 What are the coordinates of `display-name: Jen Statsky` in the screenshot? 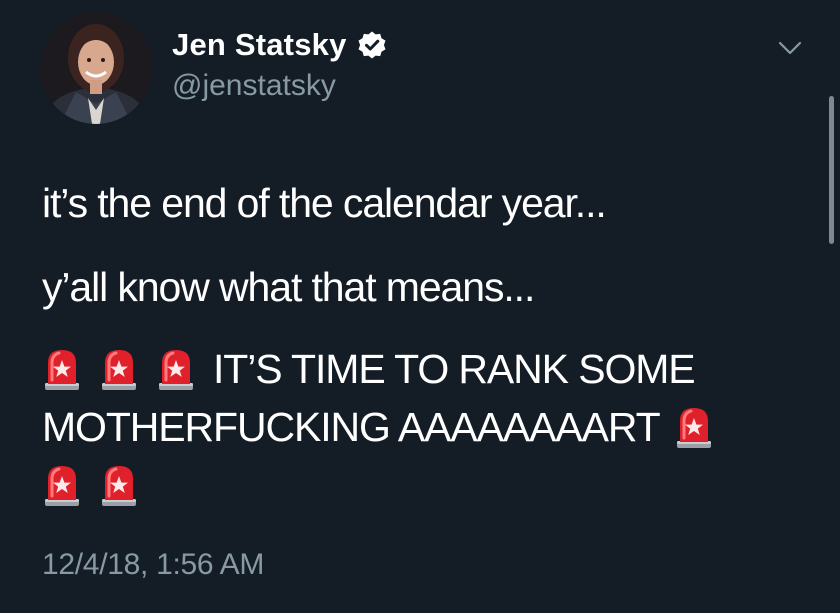 It's located at (259, 45).